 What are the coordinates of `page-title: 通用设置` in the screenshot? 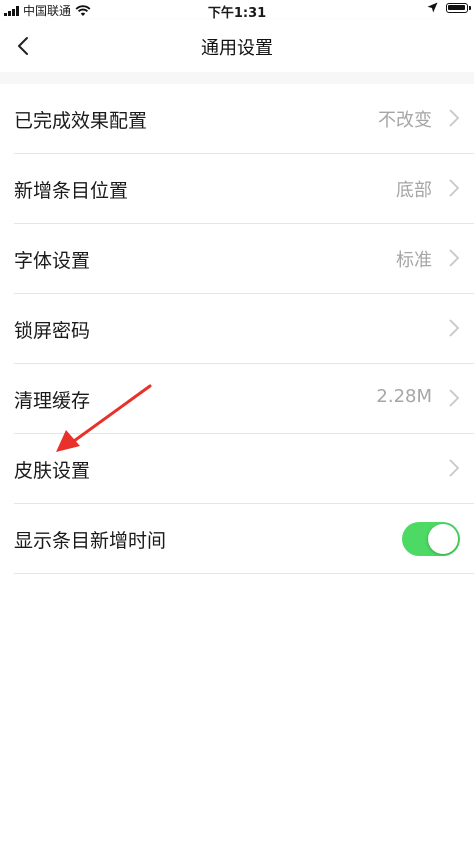 It's located at (237, 48).